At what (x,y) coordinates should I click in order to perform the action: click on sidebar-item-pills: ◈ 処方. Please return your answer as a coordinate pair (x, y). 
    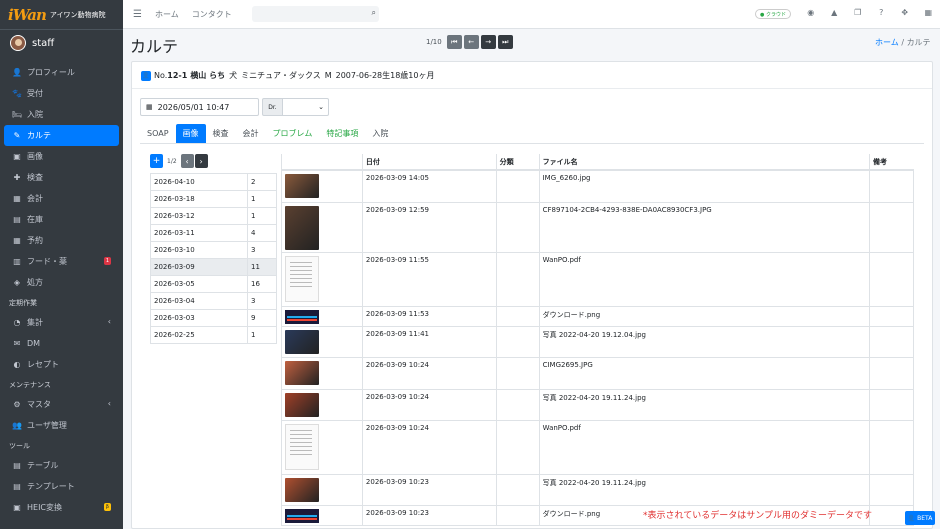
    Looking at the image, I should click on (61, 282).